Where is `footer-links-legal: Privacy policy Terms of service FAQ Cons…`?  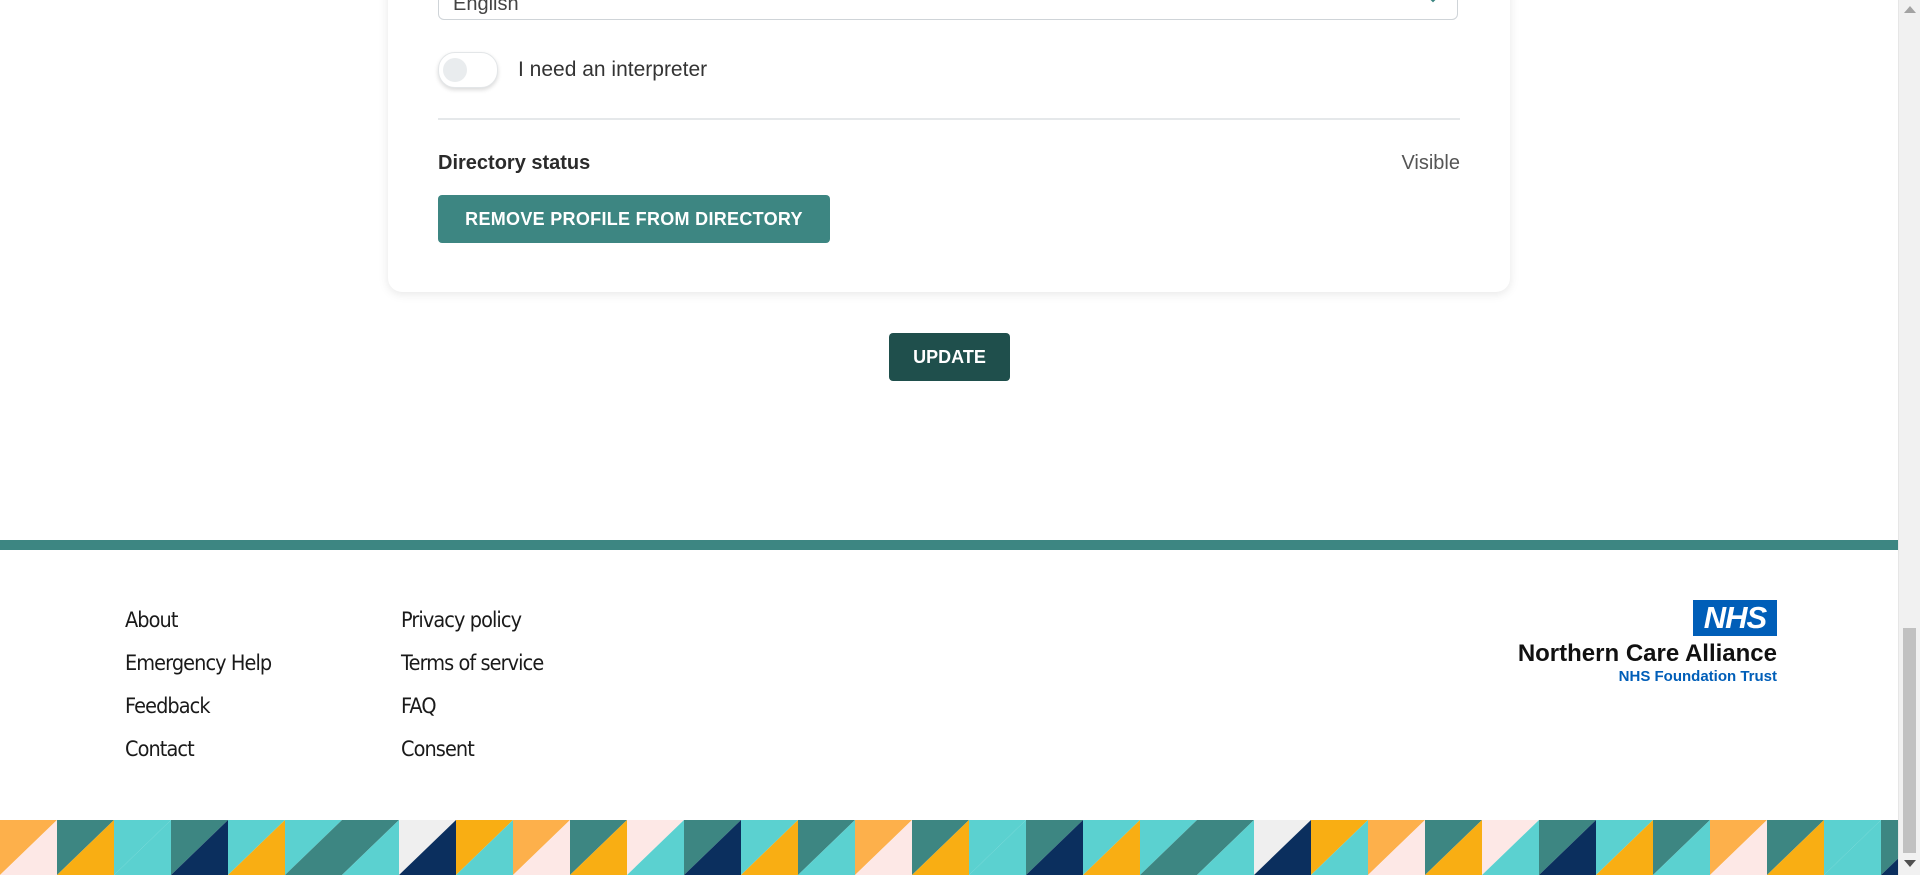 footer-links-legal: Privacy policy Terms of service FAQ Cons… is located at coordinates (478, 694).